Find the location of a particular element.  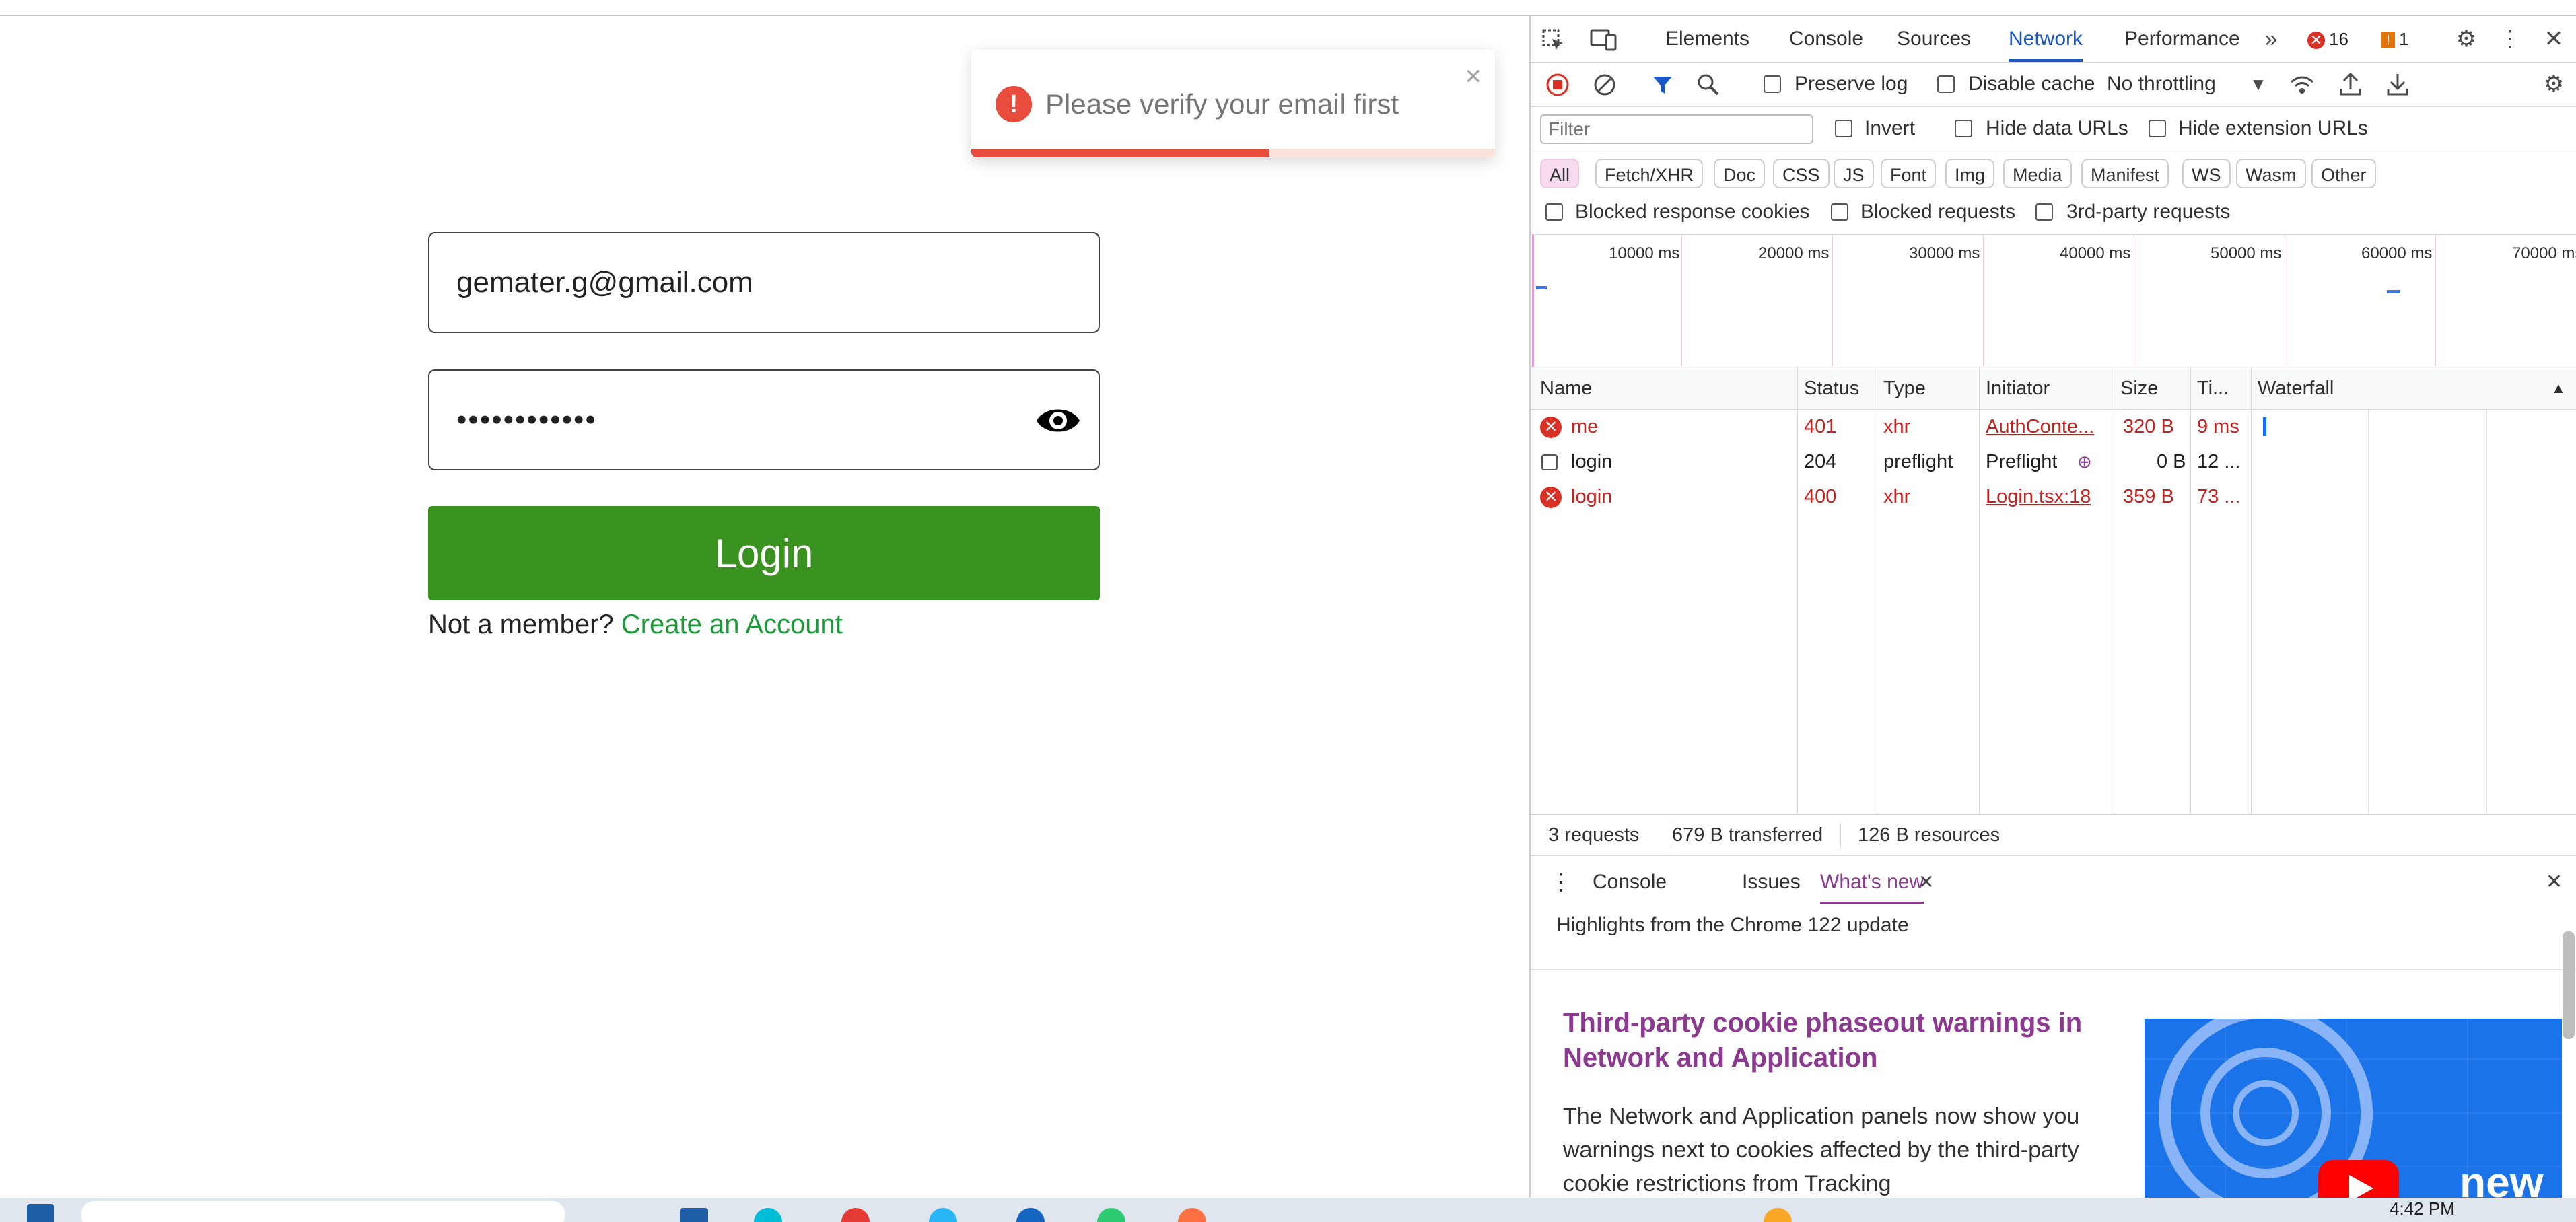

close-drawer-icon: ✕ is located at coordinates (2554, 882).